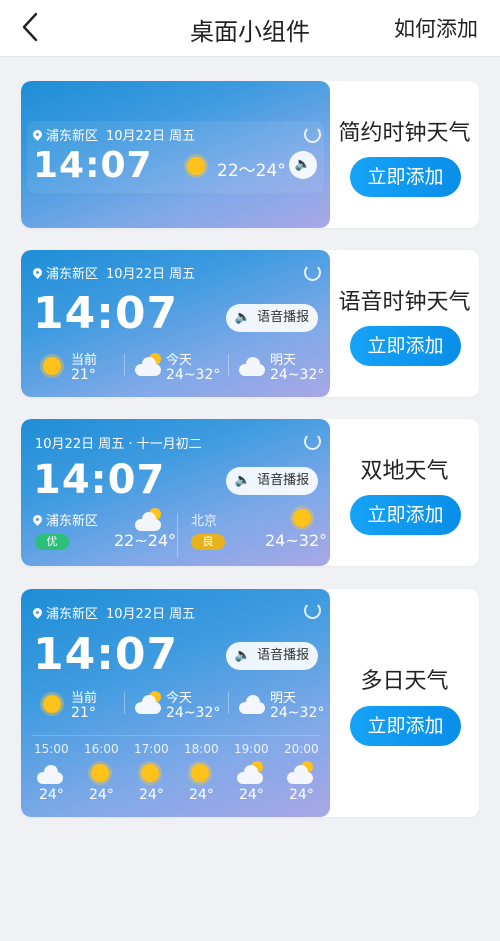 The image size is (500, 941). I want to click on air-quality-badge: 优, so click(52, 542).